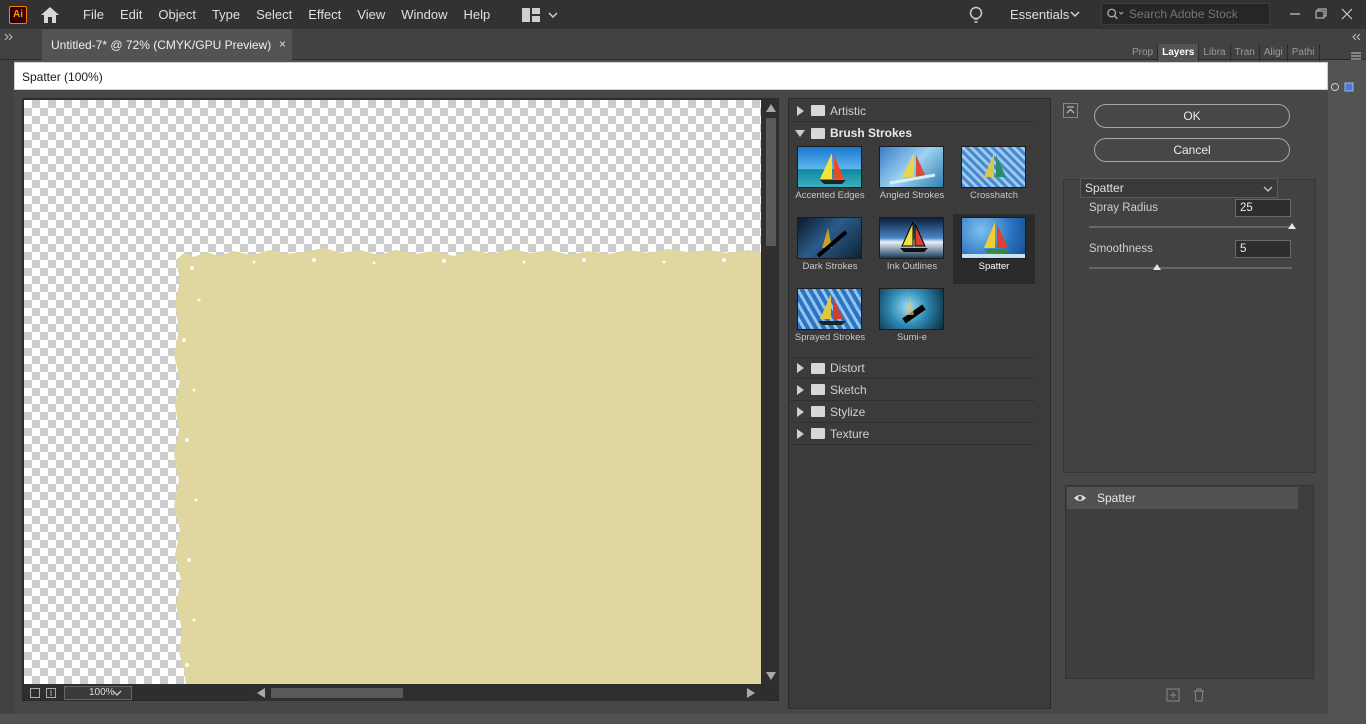 This screenshot has height=724, width=1366. I want to click on horizontal-scroll-thumb, so click(337, 693).